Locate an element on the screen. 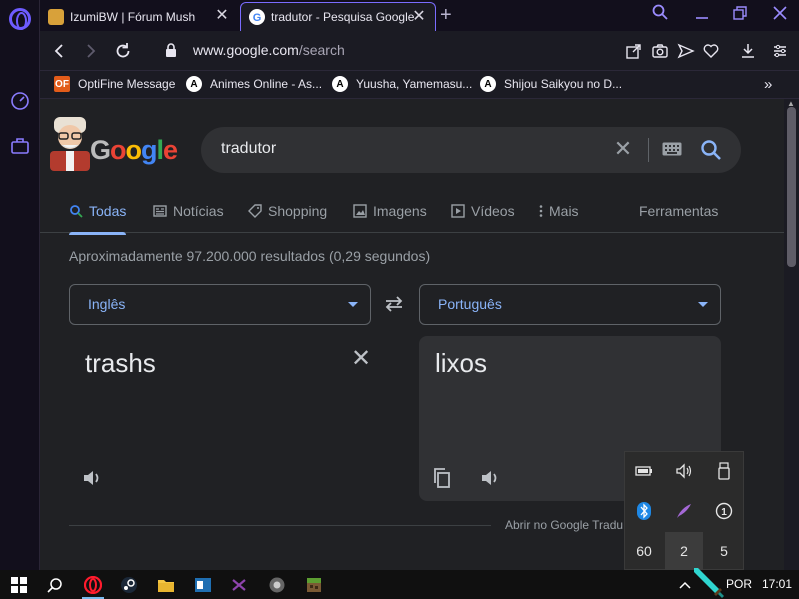 Image resolution: width=799 pixels, height=599 pixels. app-icon is located at coordinates (277, 585).